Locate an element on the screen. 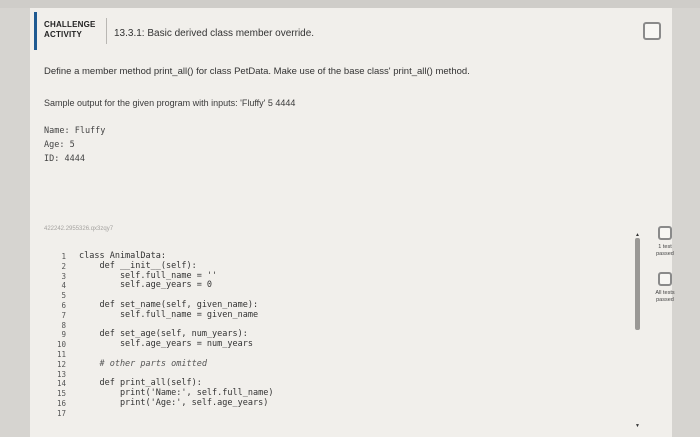  editor-scrollbar: ▲ ▼ is located at coordinates (637, 330).